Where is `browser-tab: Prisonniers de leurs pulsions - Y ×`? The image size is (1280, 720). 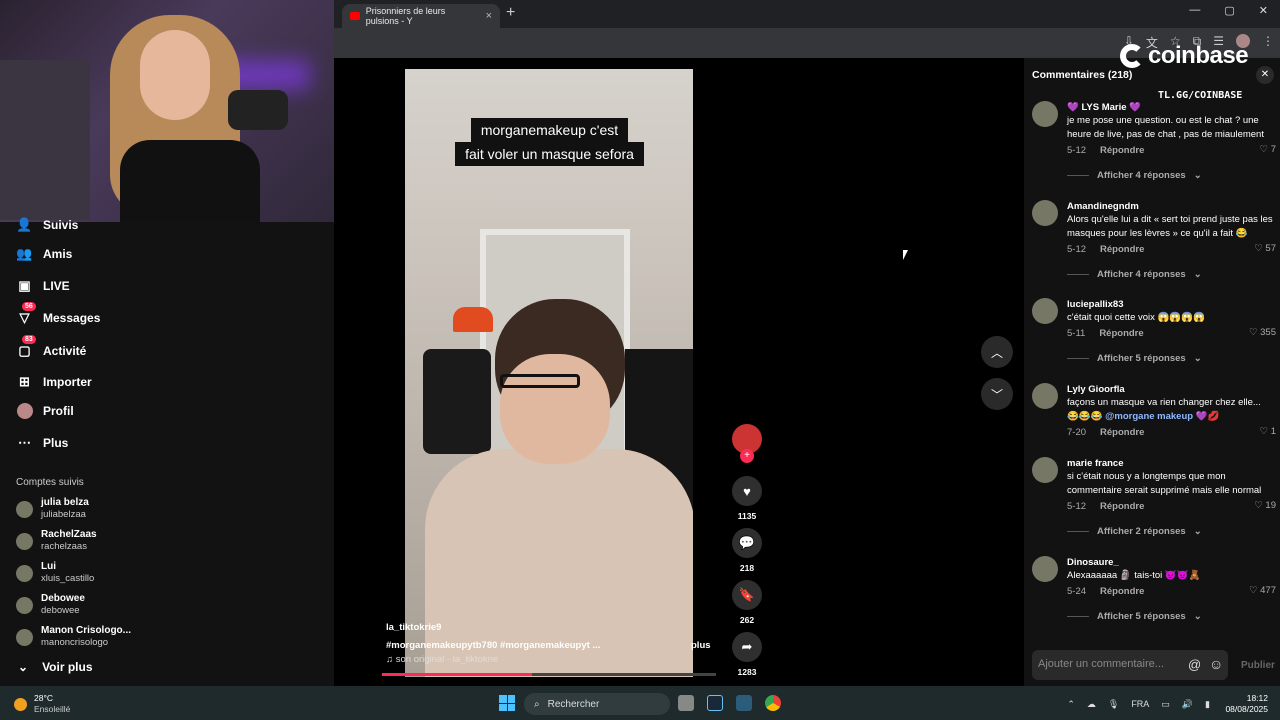
browser-tab: Prisonniers de leurs pulsions - Y × is located at coordinates (421, 16).